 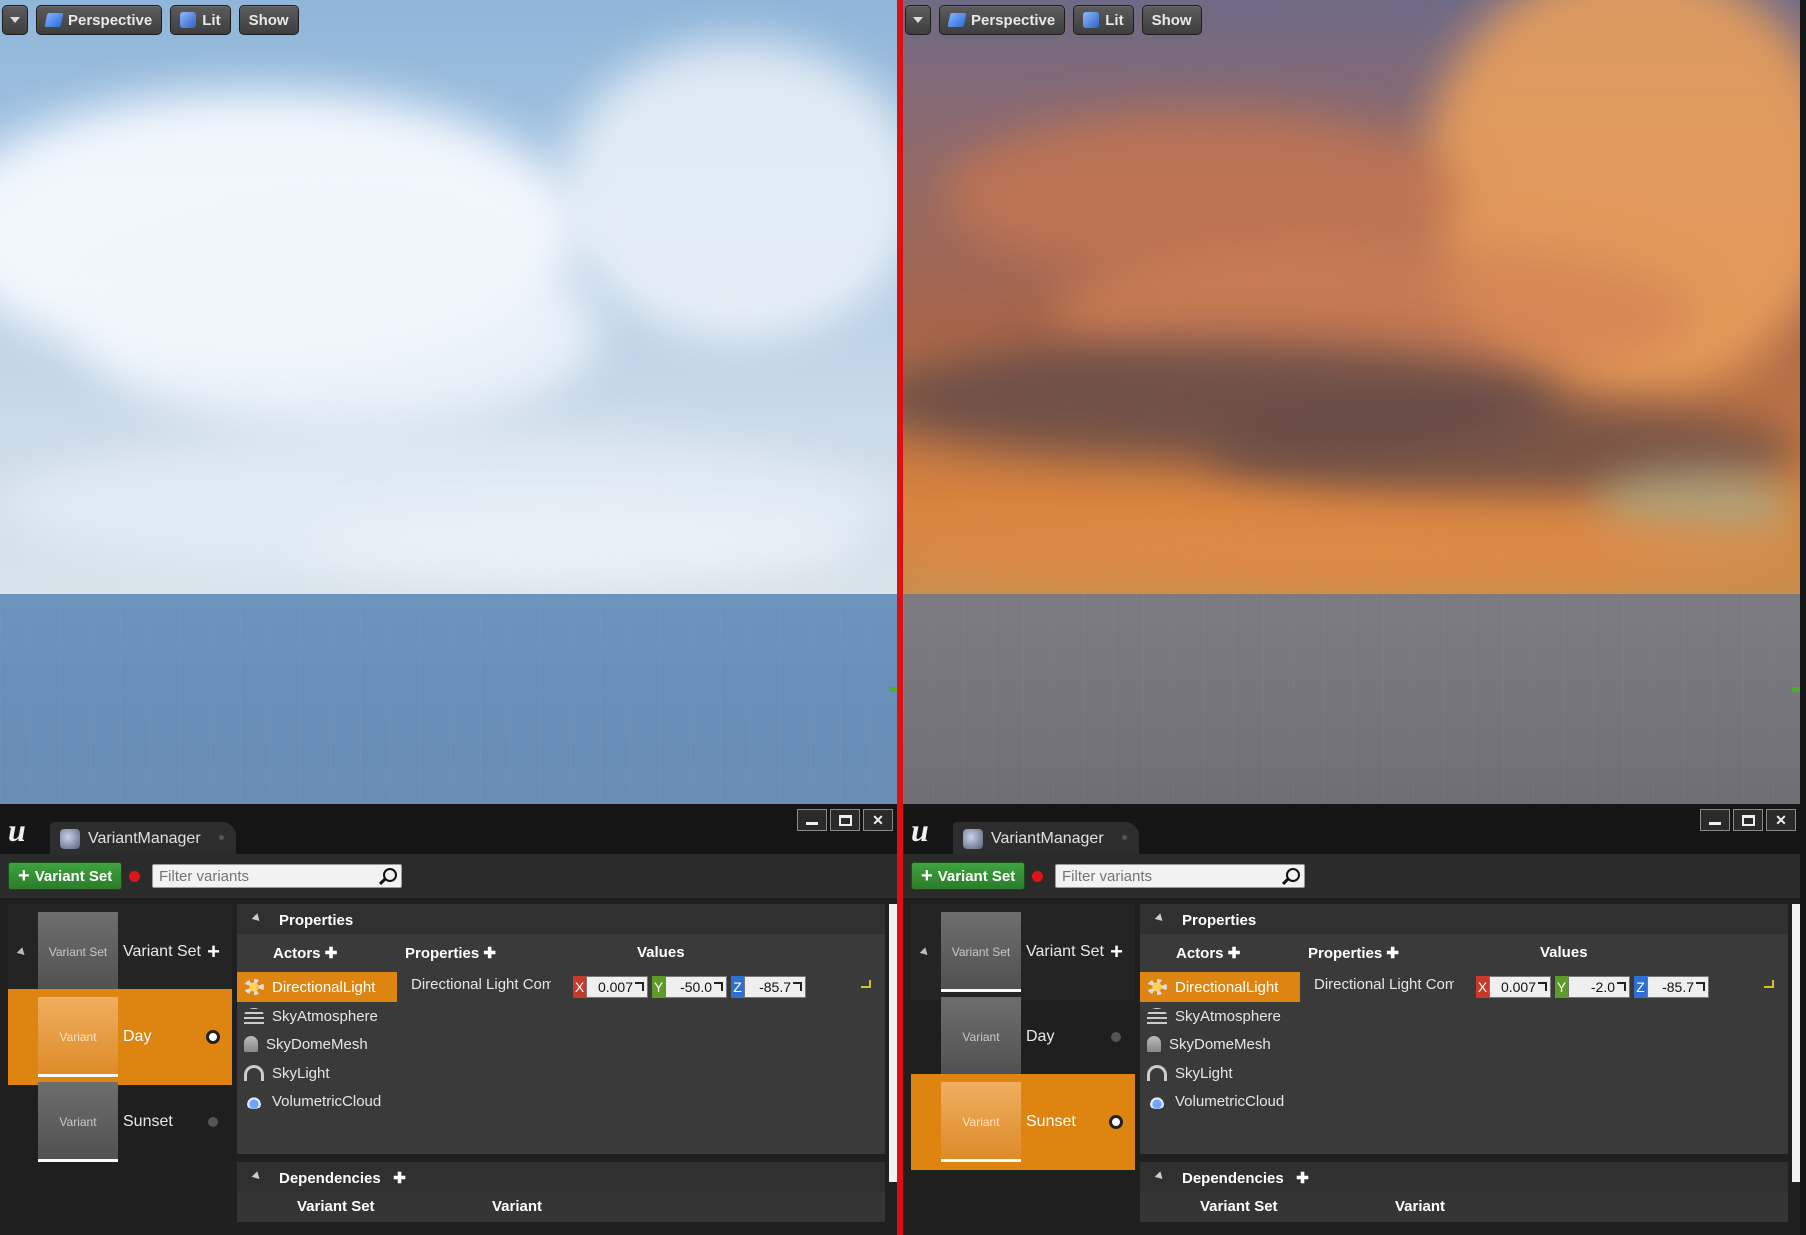 What do you see at coordinates (448, 830) in the screenshot?
I see `title-bar: u VariantManager ✕` at bounding box center [448, 830].